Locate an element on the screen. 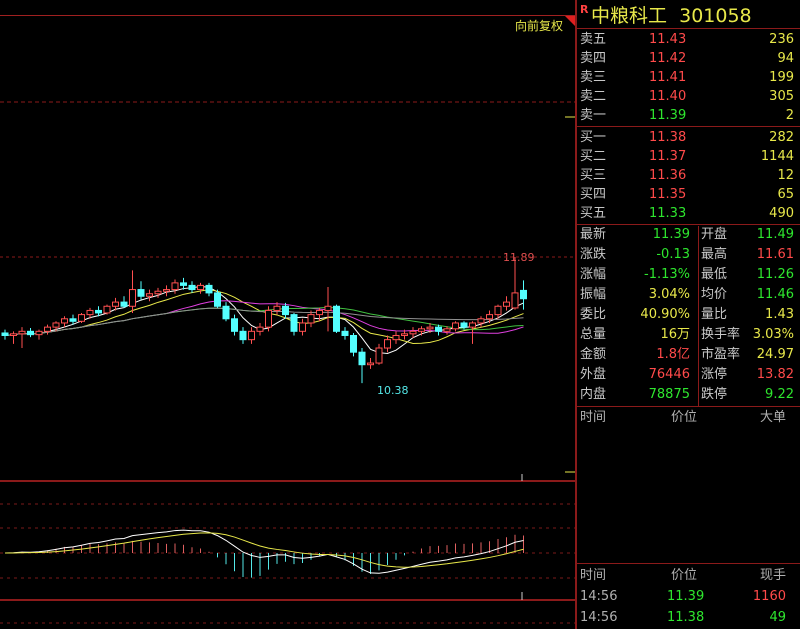  bid-row: 买一 11.38 282 is located at coordinates (688, 137).